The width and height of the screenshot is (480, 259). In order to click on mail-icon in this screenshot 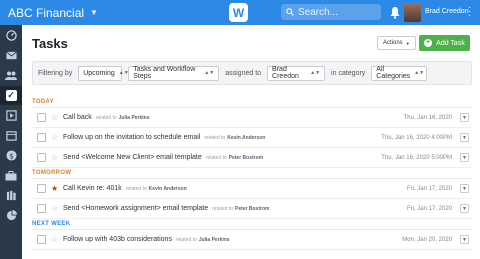, I will do `click(11, 55)`.